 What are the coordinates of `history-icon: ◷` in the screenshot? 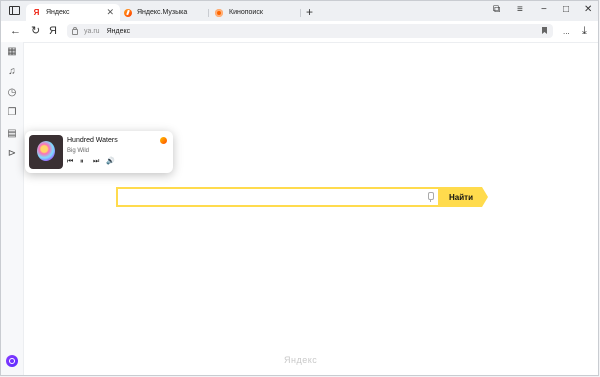 It's located at (12, 93).